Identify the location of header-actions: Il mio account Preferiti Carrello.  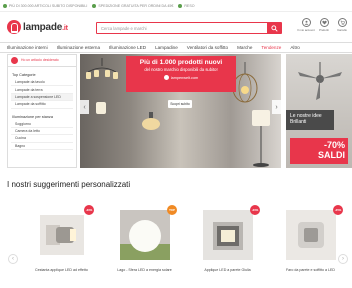
(322, 25).